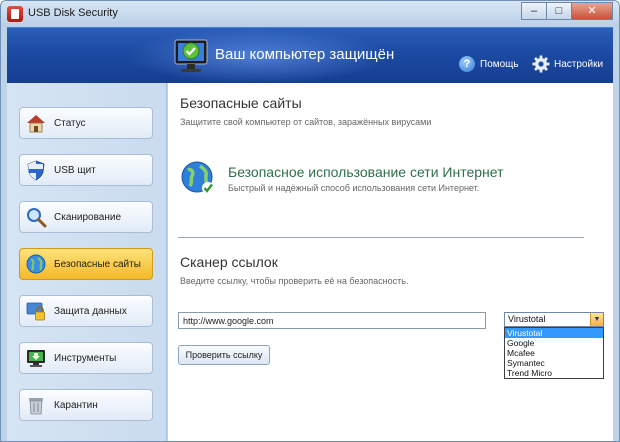 This screenshot has width=620, height=442. What do you see at coordinates (554, 363) in the screenshot?
I see `engine-option-symantec: Symantec` at bounding box center [554, 363].